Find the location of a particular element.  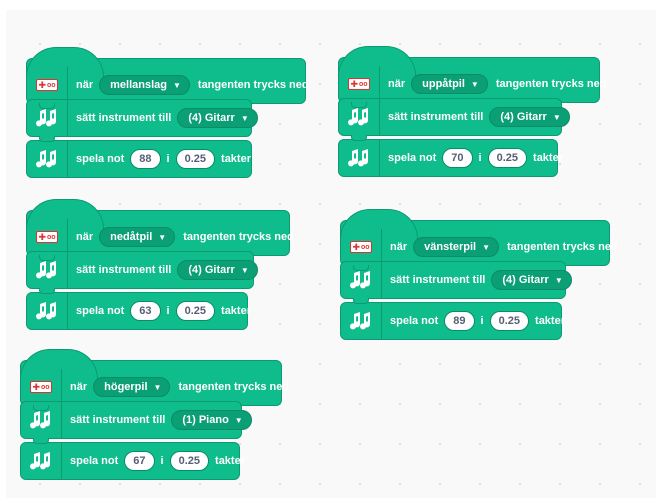

instrument-value: (1) Piano is located at coordinates (205, 420).